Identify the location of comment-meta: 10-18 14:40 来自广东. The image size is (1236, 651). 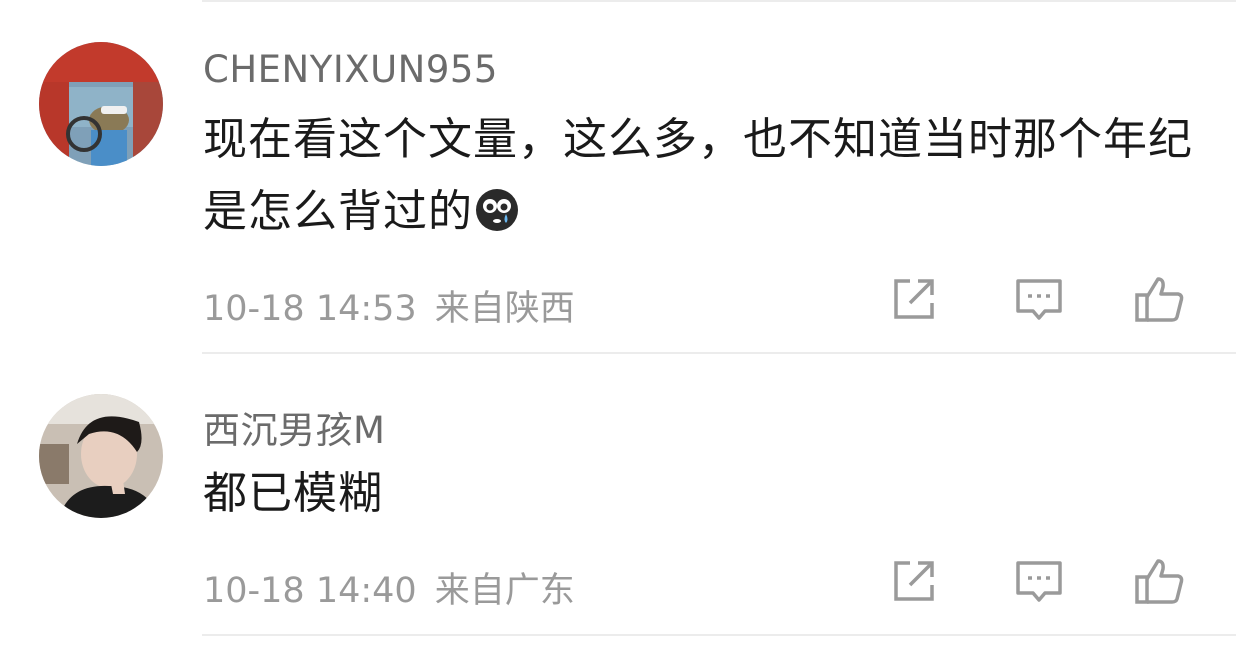
(389, 587).